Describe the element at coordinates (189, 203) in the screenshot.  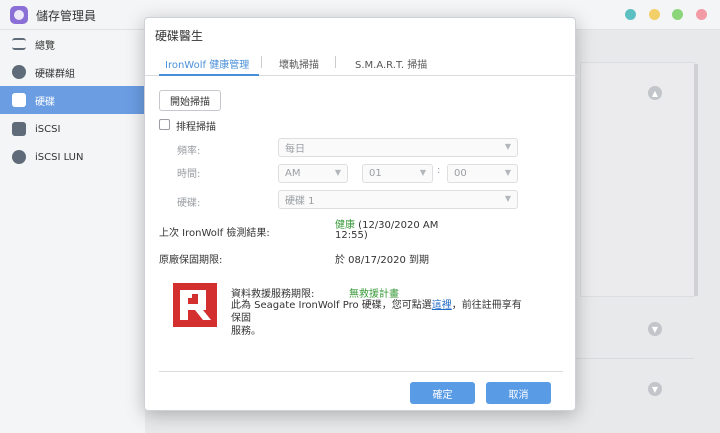
I see `disk-label: 硬碟:` at that location.